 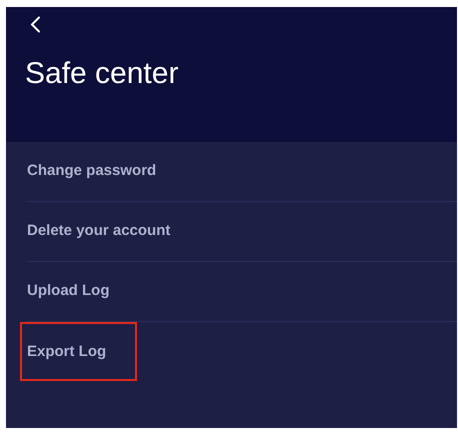 What do you see at coordinates (91, 171) in the screenshot?
I see `settings-item: Change password` at bounding box center [91, 171].